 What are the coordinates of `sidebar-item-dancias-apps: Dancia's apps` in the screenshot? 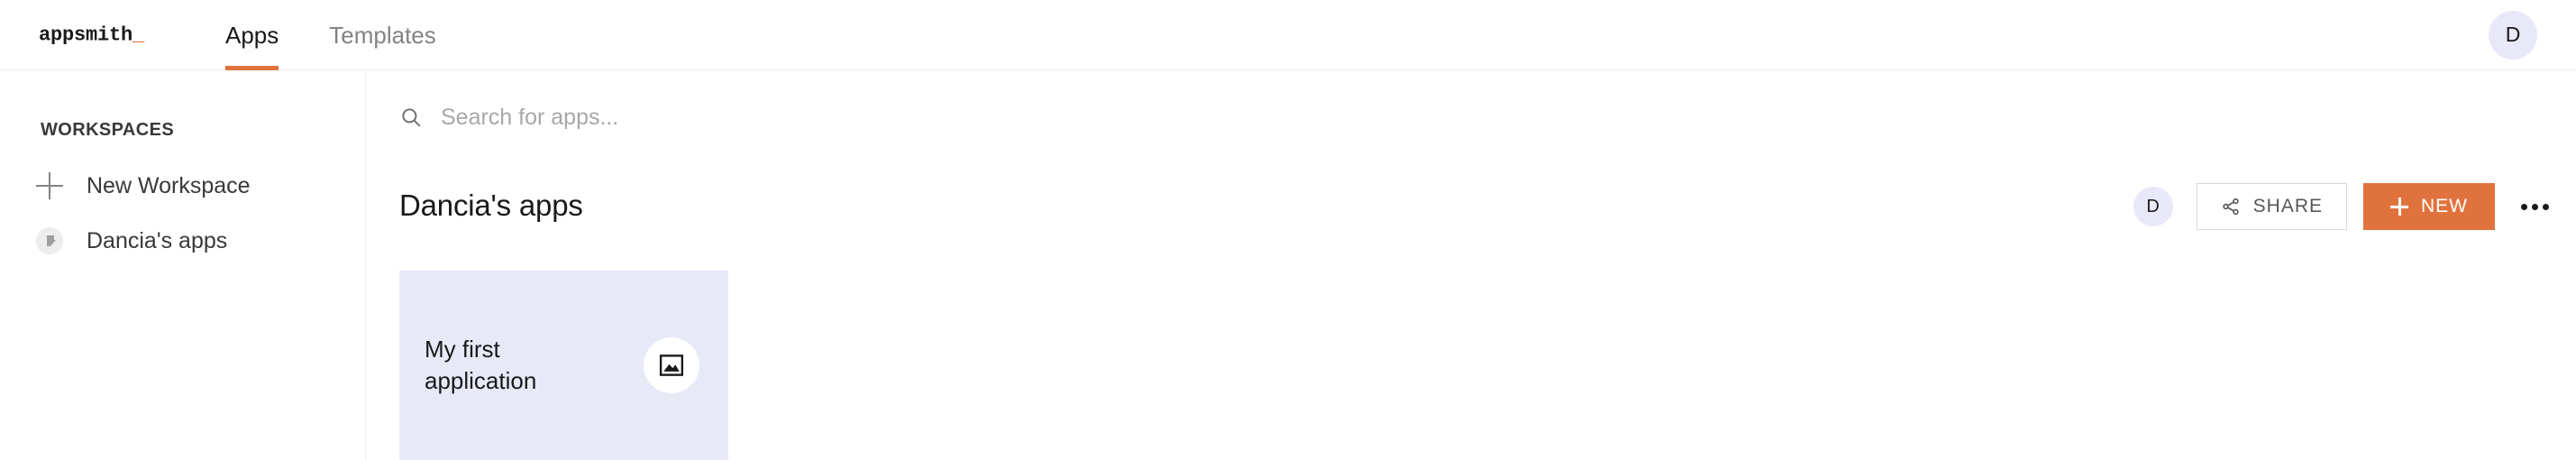 It's located at (183, 241).